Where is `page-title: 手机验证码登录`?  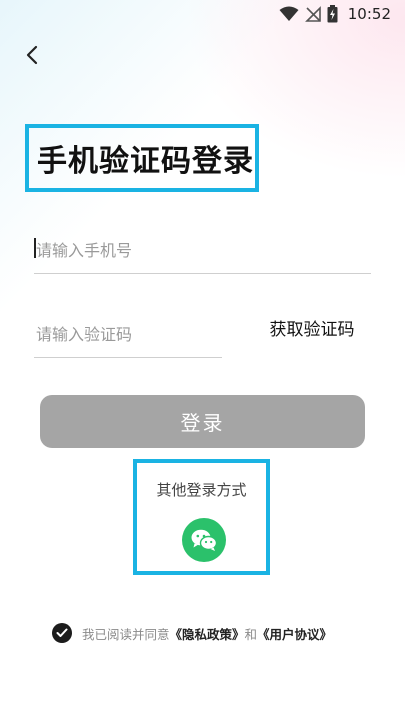 page-title: 手机验证码登录 is located at coordinates (145, 161).